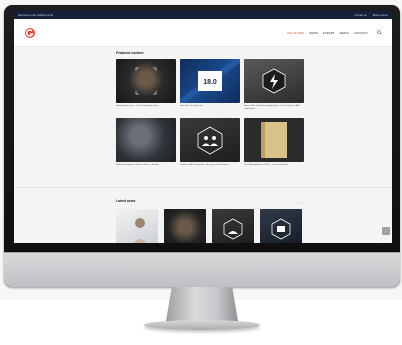  I want to click on nav-item-expert: EXPERT, so click(329, 33).